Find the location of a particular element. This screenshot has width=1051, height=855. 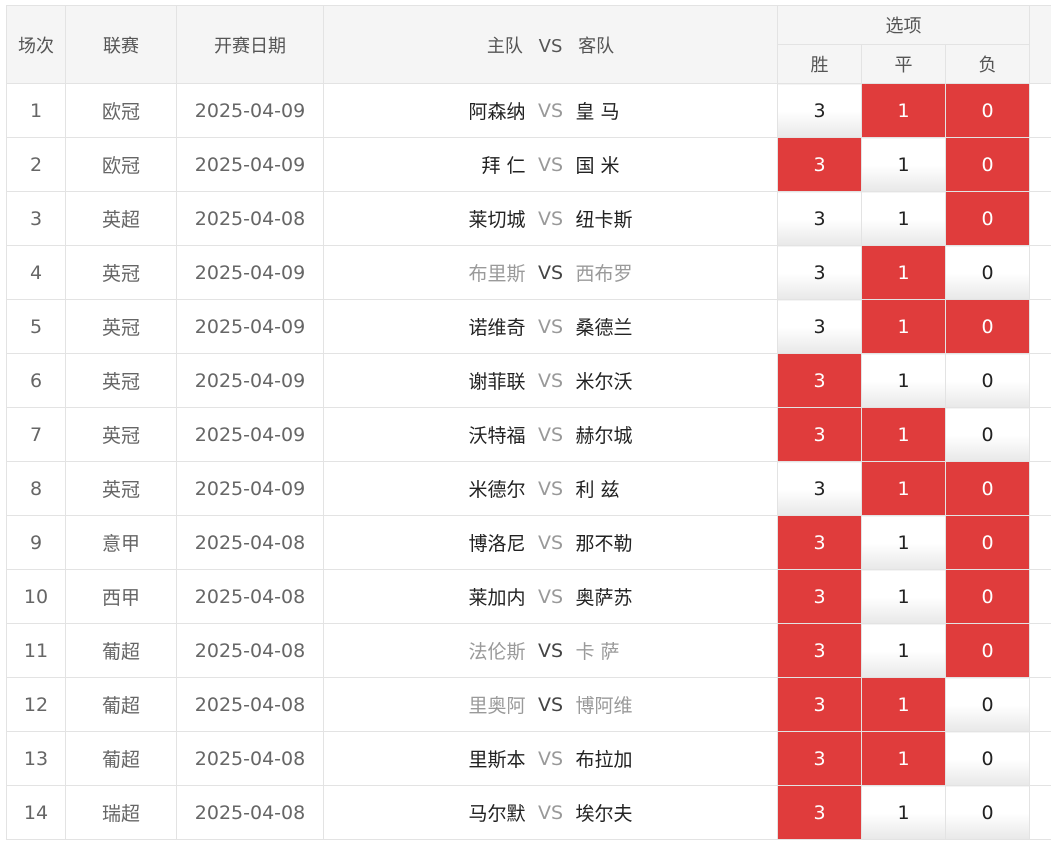

away-team: 博阿维 is located at coordinates (604, 706).